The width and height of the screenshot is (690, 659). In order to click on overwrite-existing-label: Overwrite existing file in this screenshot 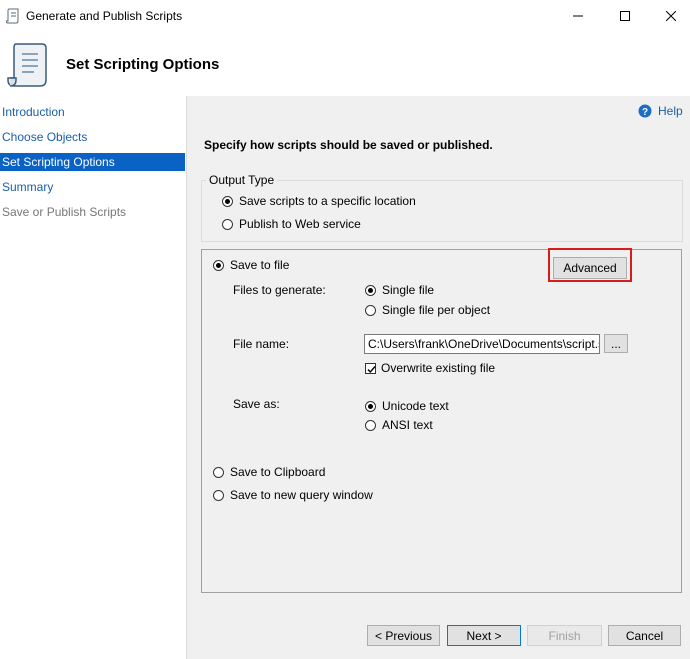, I will do `click(438, 368)`.